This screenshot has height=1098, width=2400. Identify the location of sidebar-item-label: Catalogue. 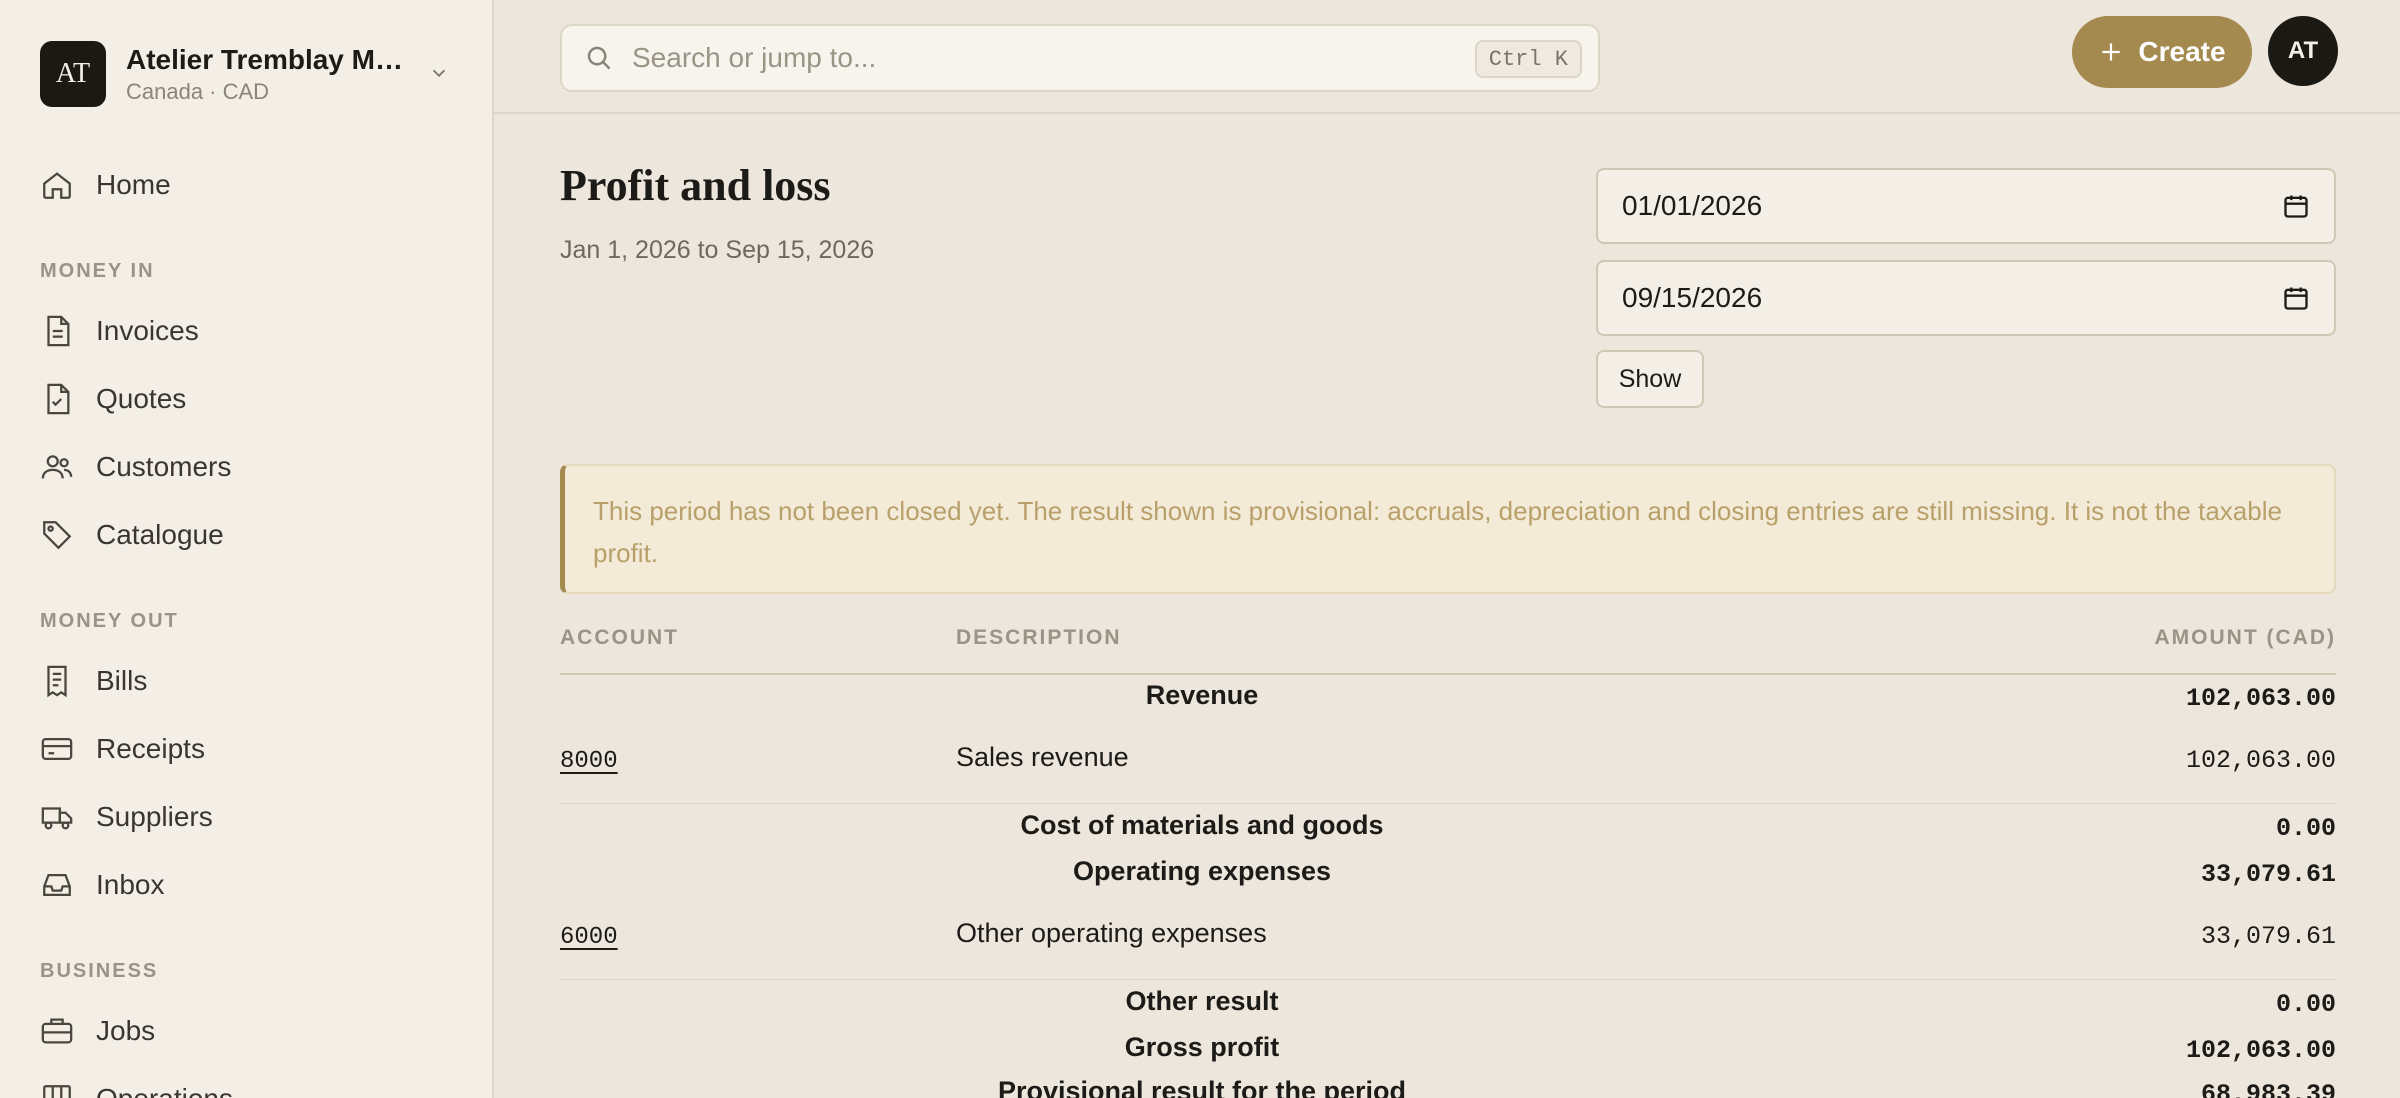
(160, 534).